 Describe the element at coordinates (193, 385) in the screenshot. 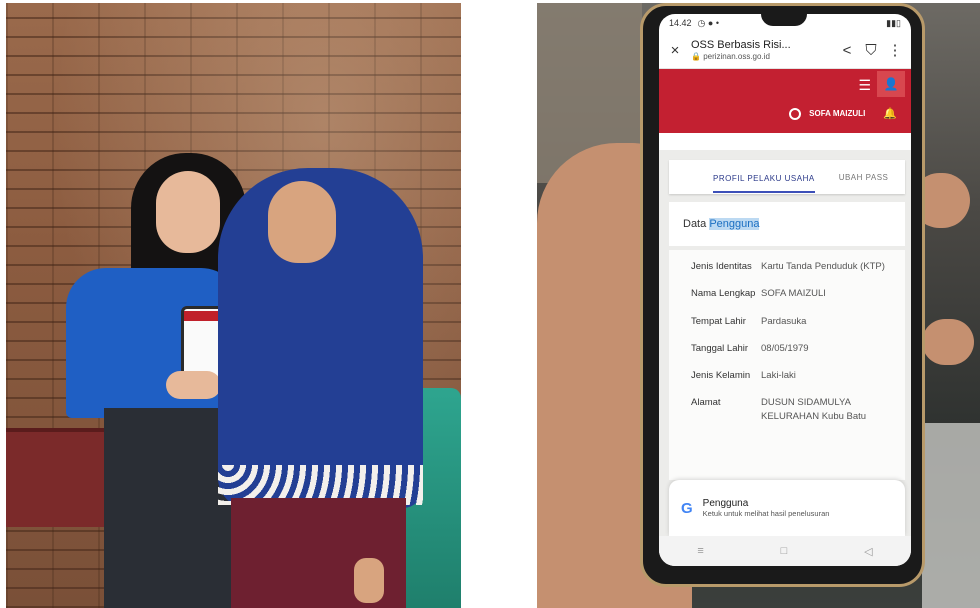

I see `person-1-hand` at that location.